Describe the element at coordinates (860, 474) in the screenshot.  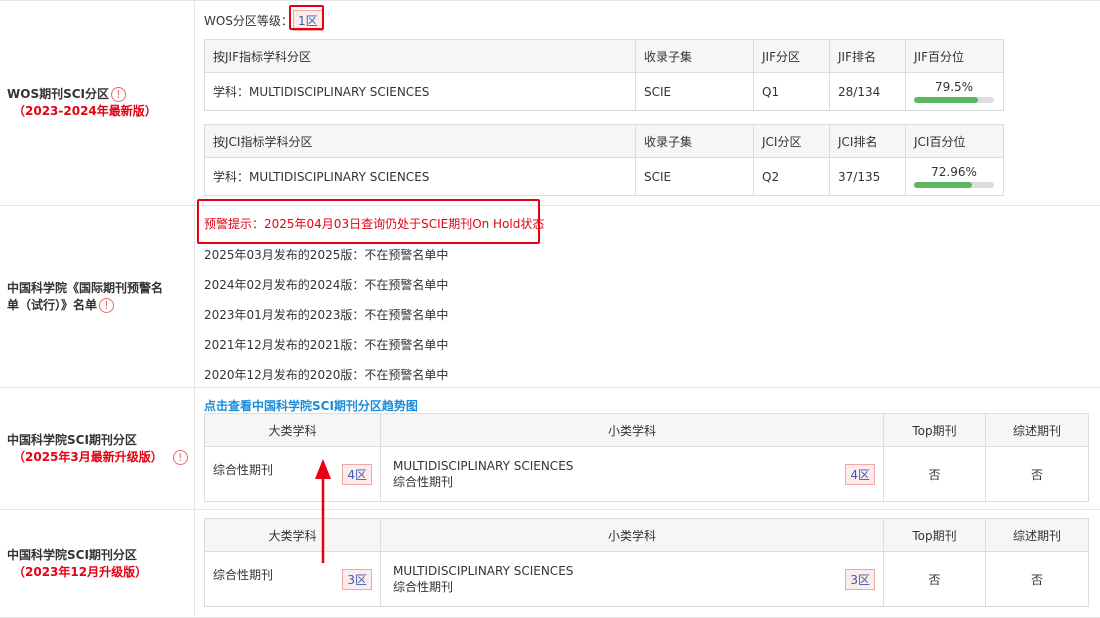
I see `cas2025-minor-zone: 4区` at that location.